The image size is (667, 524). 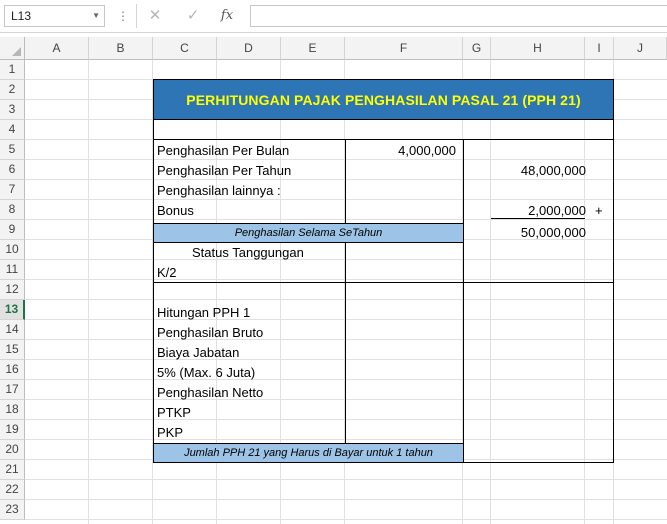 I want to click on row-header-4: 4, so click(x=12, y=130).